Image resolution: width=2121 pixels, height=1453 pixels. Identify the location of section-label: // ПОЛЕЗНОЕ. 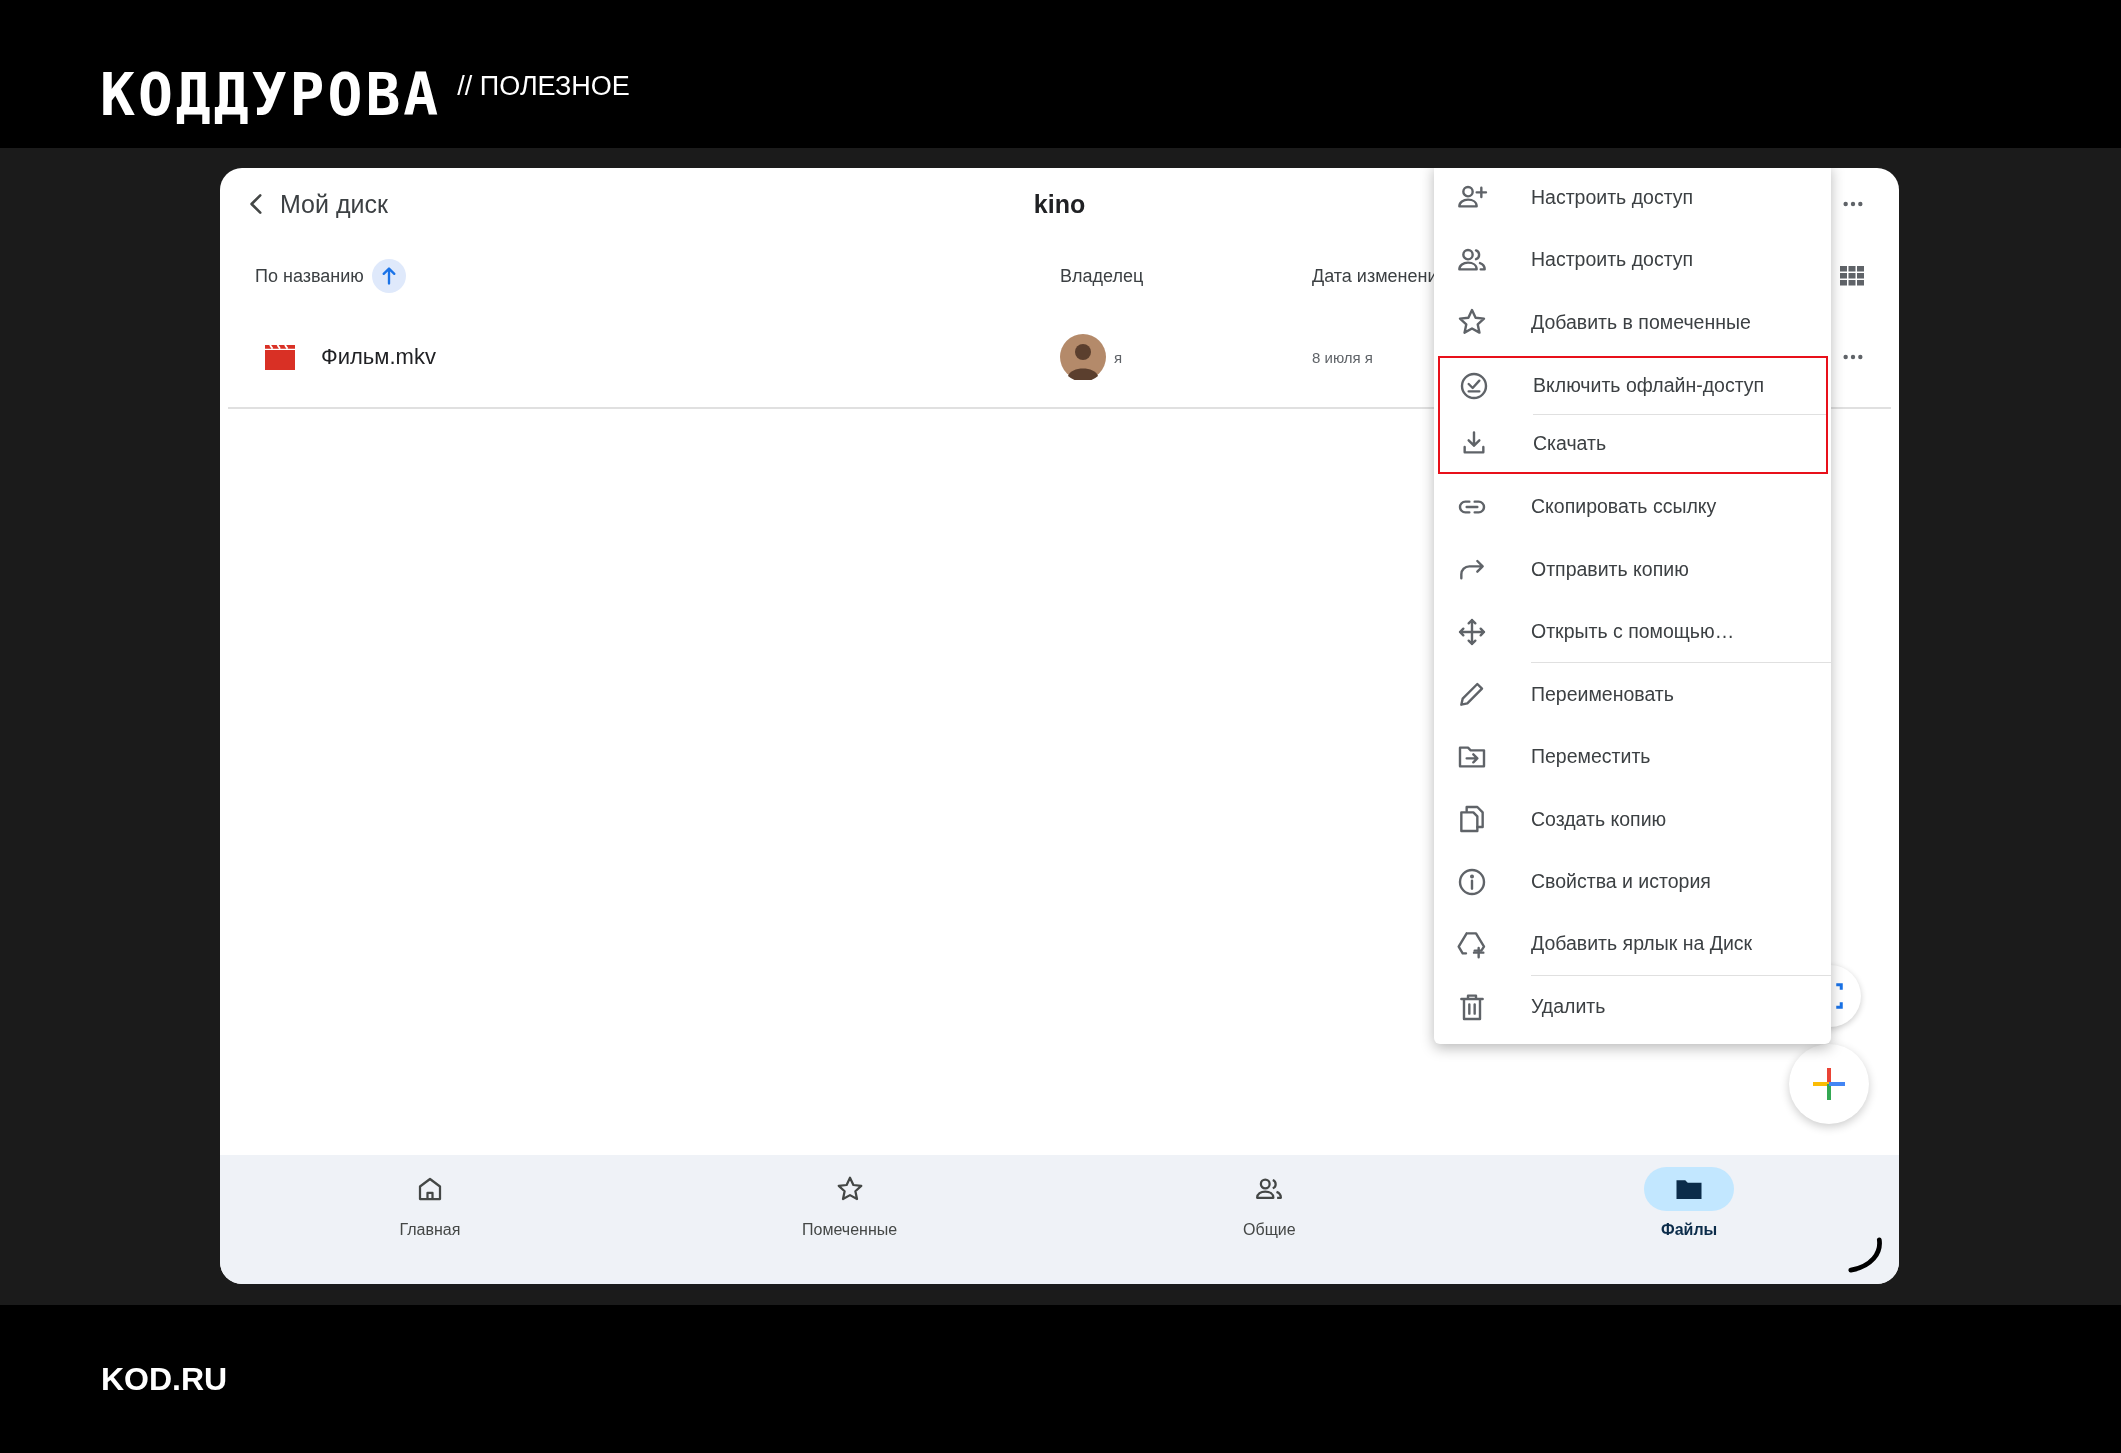
(543, 86).